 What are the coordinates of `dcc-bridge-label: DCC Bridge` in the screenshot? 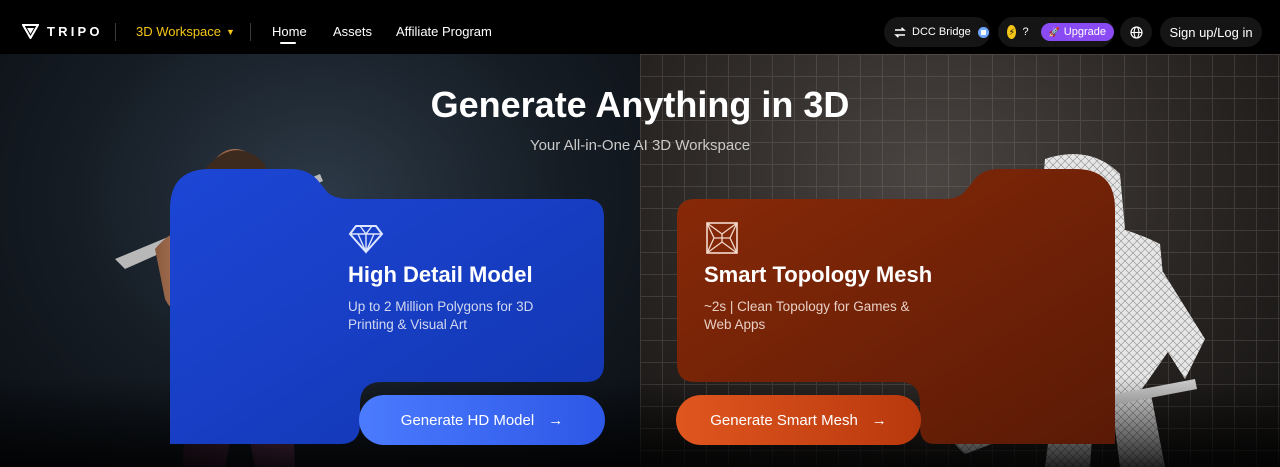 It's located at (941, 32).